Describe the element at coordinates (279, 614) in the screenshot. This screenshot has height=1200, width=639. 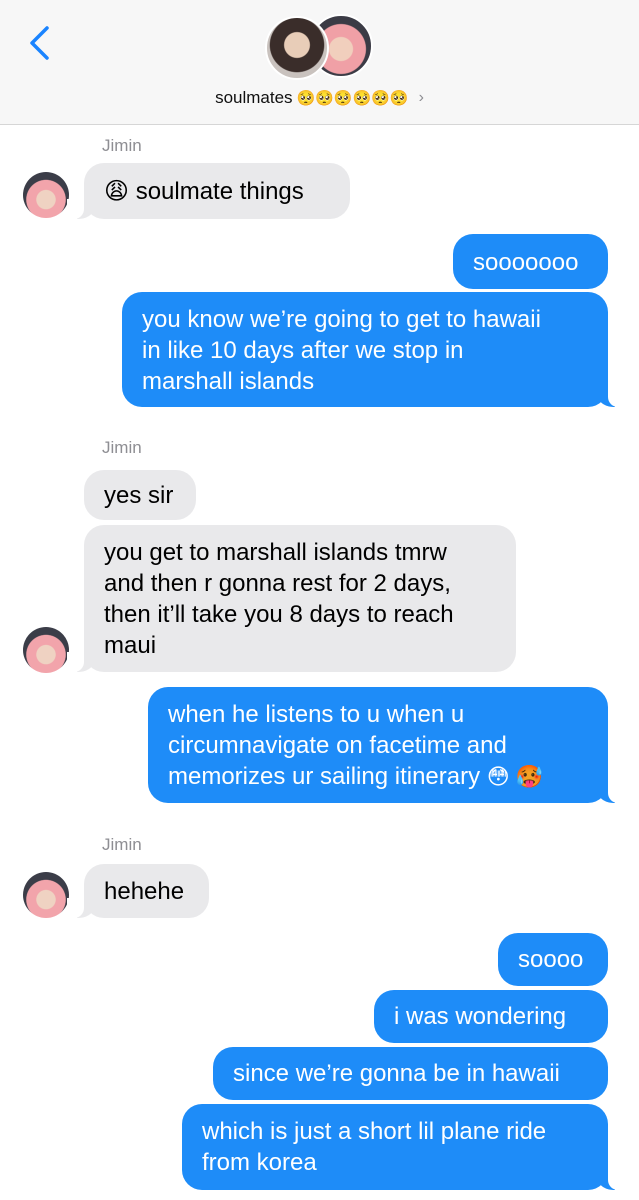
I see `message-line: then it’ll take you 8 days to reach` at that location.